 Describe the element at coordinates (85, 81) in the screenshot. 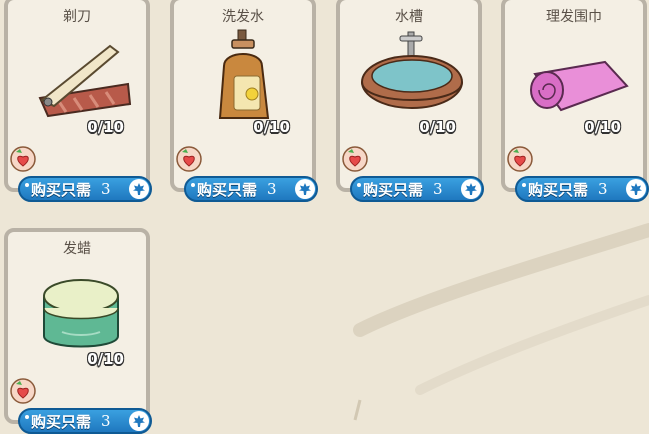

I see `razor-icon` at that location.